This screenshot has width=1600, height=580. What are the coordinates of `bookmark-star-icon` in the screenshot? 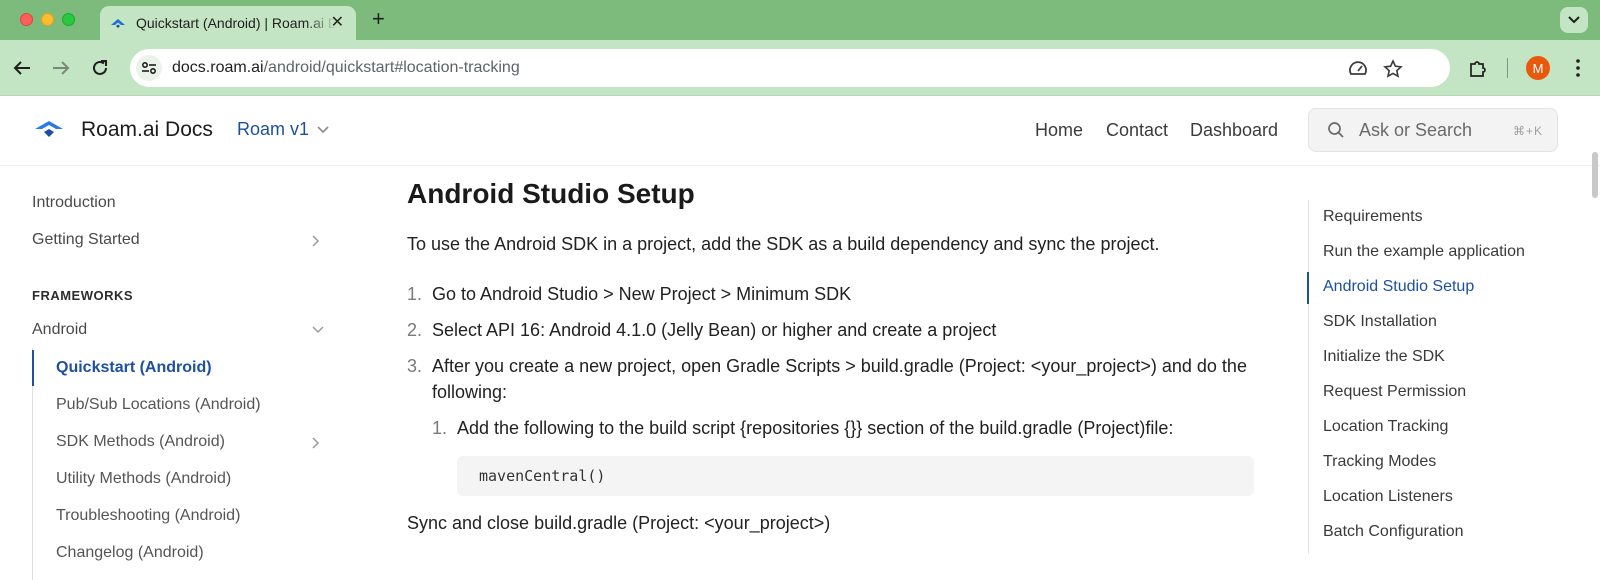 It's located at (1393, 69).